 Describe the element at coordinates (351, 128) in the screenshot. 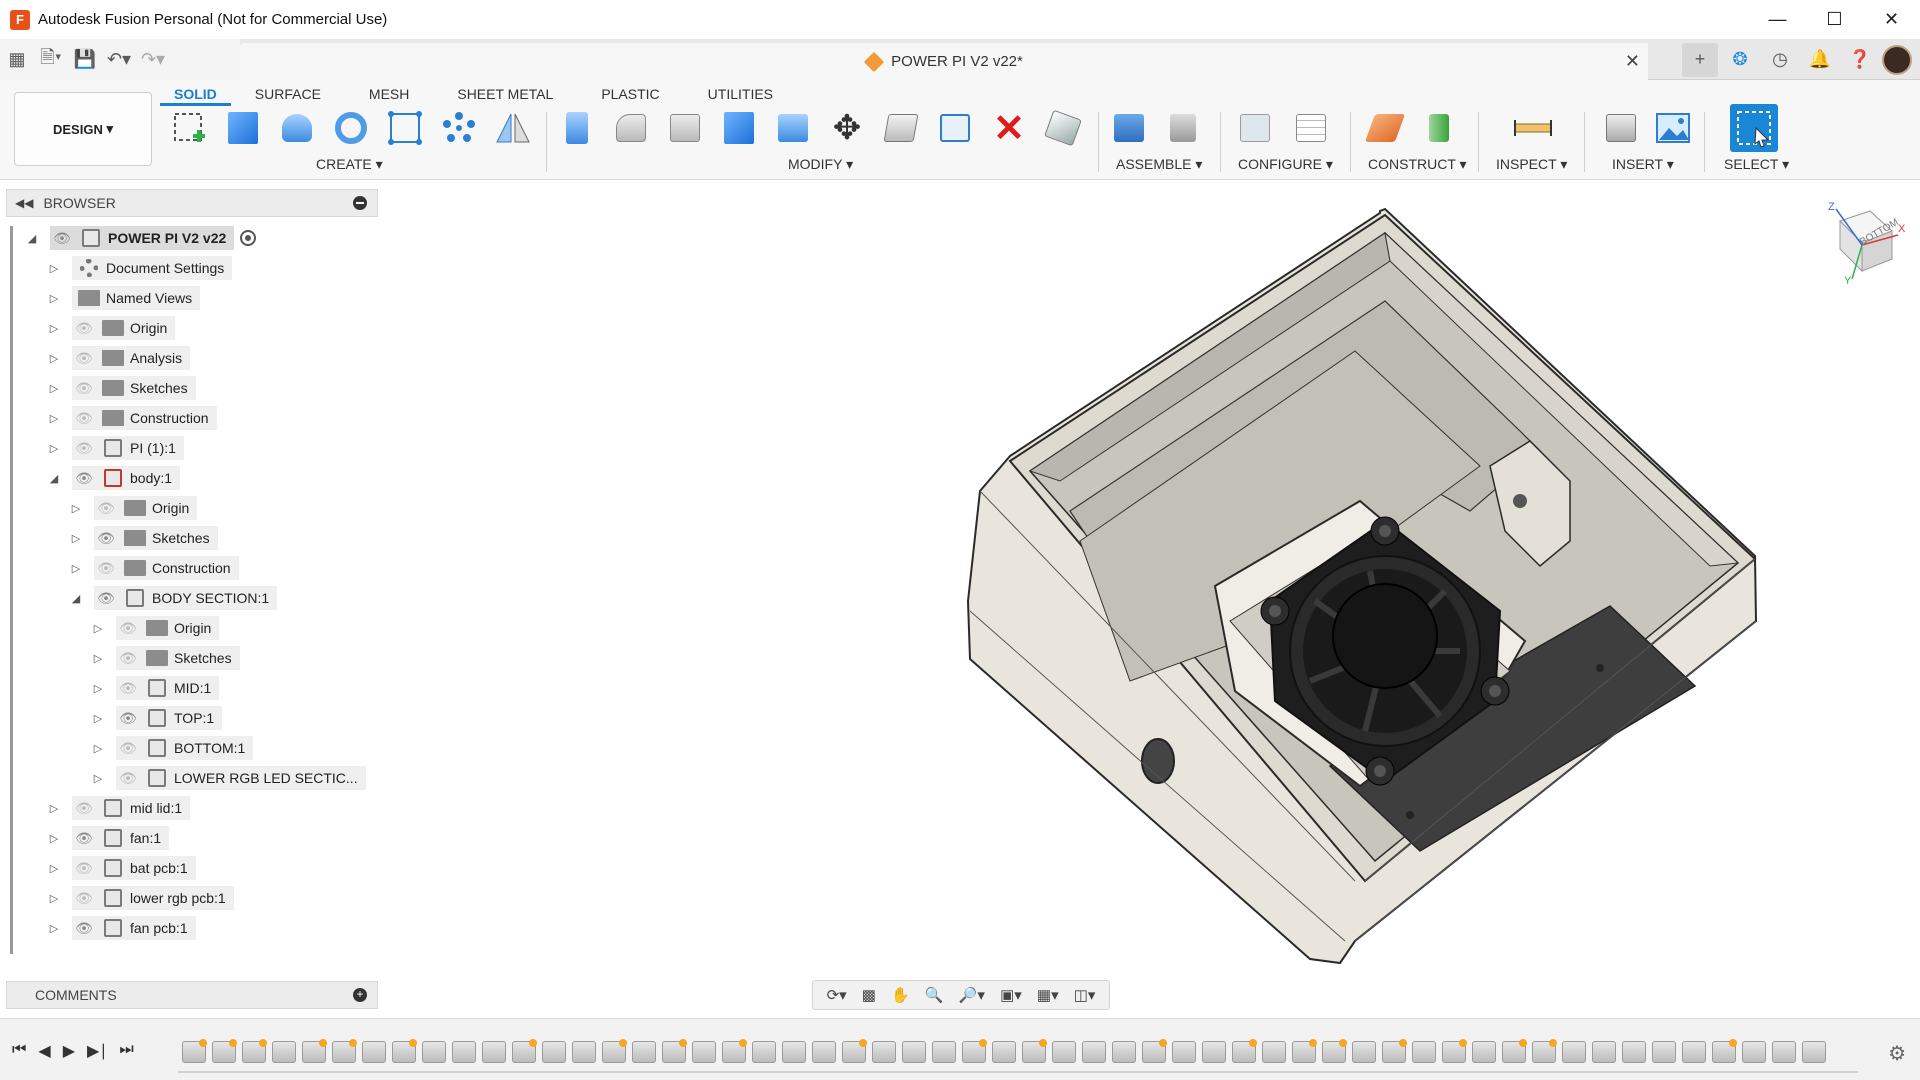

I see `hole-icon` at that location.